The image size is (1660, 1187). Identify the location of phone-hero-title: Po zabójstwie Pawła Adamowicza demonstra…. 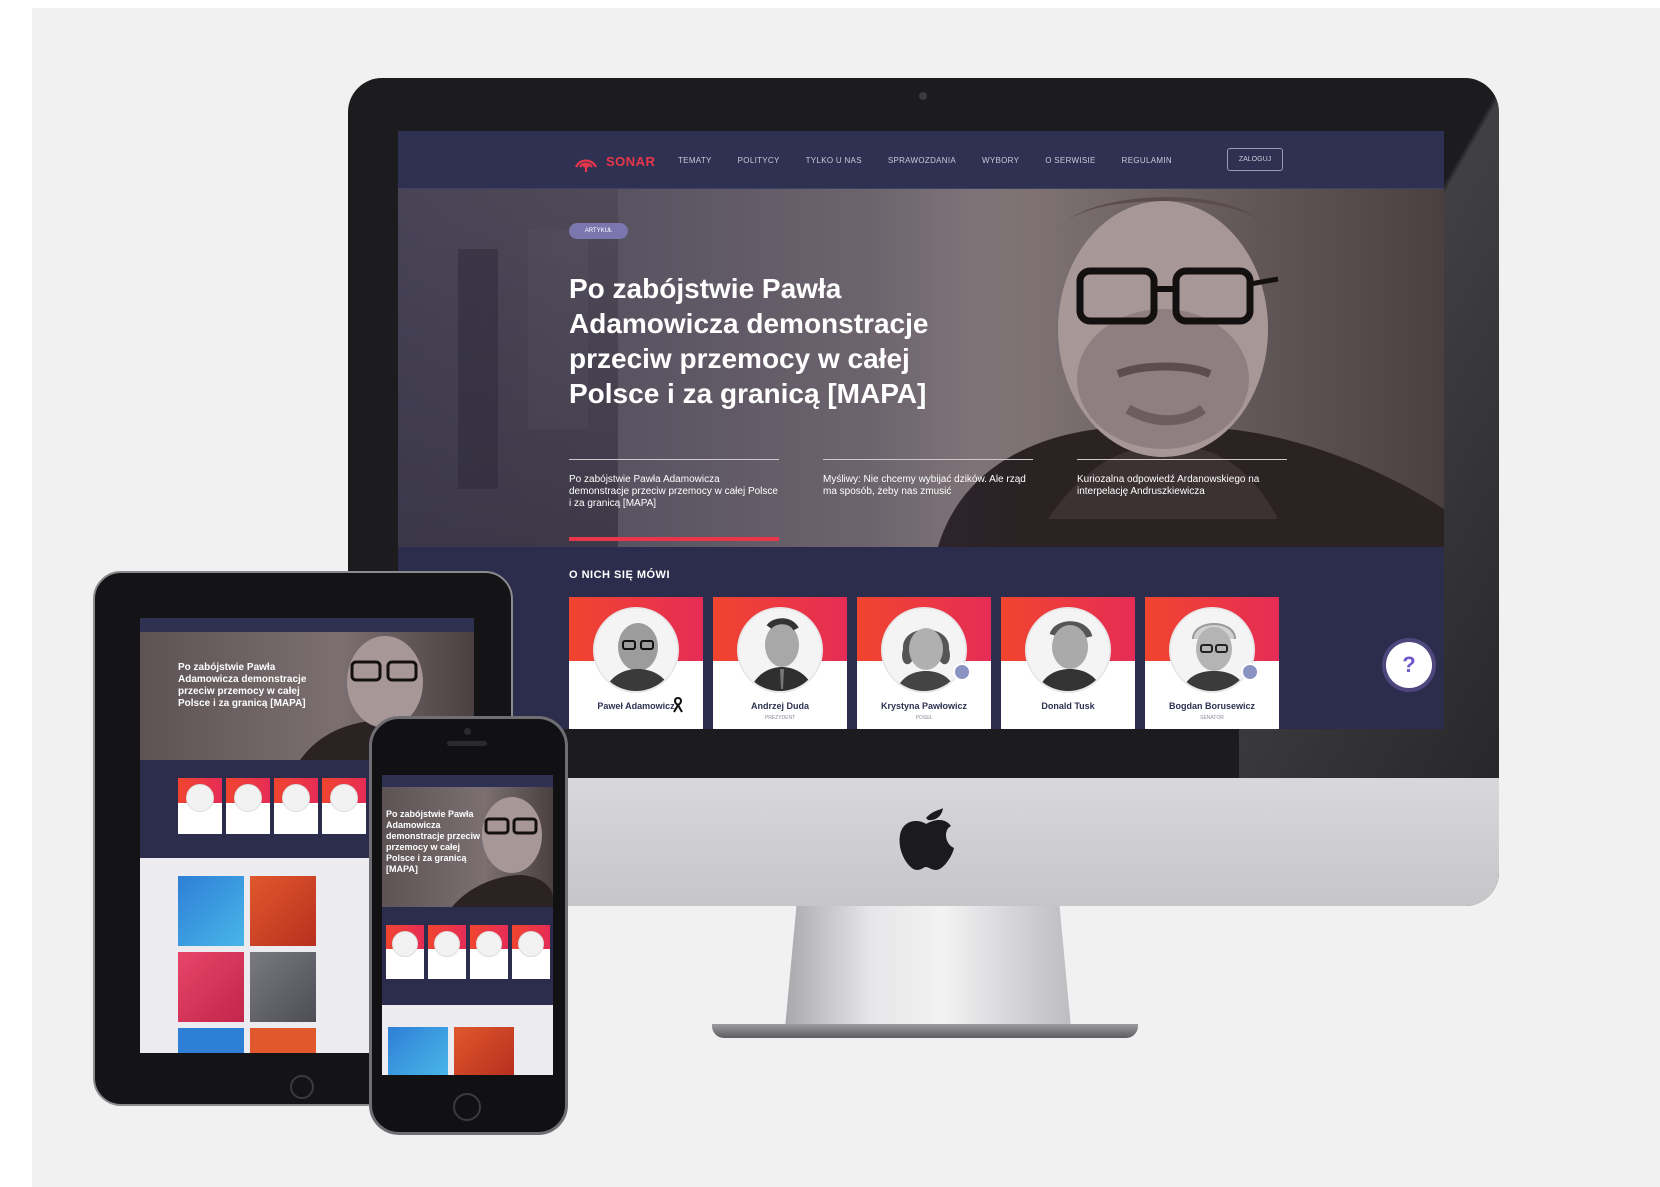
(436, 842).